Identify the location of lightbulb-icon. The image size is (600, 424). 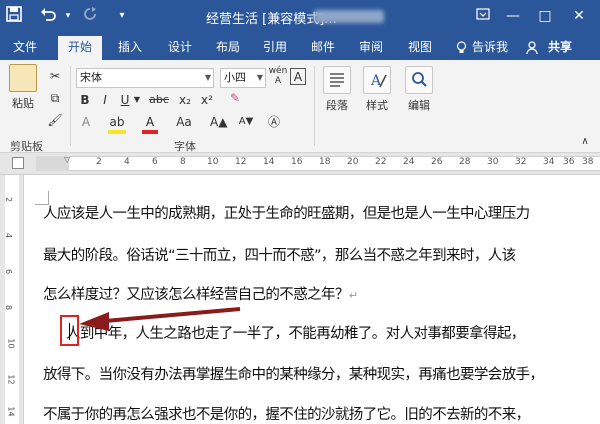
(461, 47).